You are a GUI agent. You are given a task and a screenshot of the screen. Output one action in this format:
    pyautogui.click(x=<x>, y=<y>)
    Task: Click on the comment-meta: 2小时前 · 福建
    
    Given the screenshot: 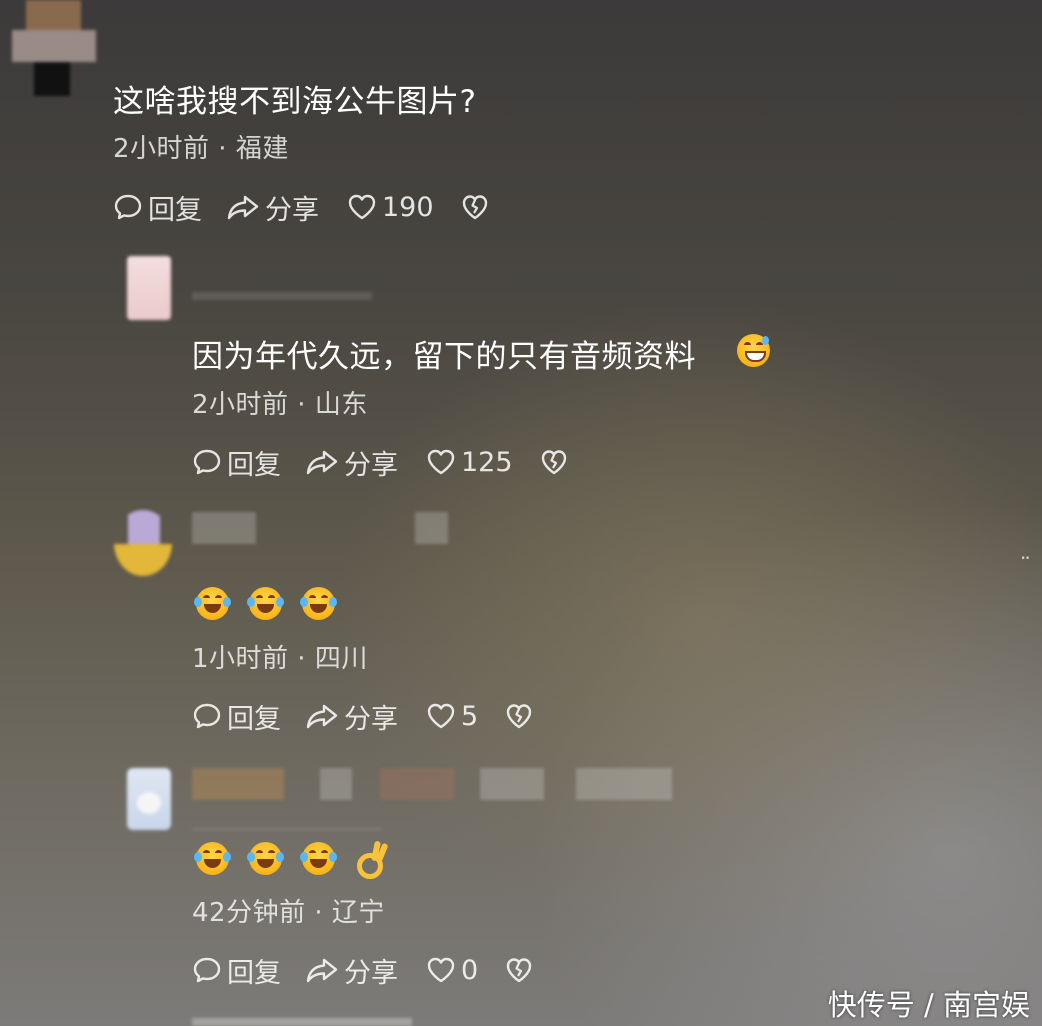 What is the action you would take?
    pyautogui.click(x=201, y=149)
    